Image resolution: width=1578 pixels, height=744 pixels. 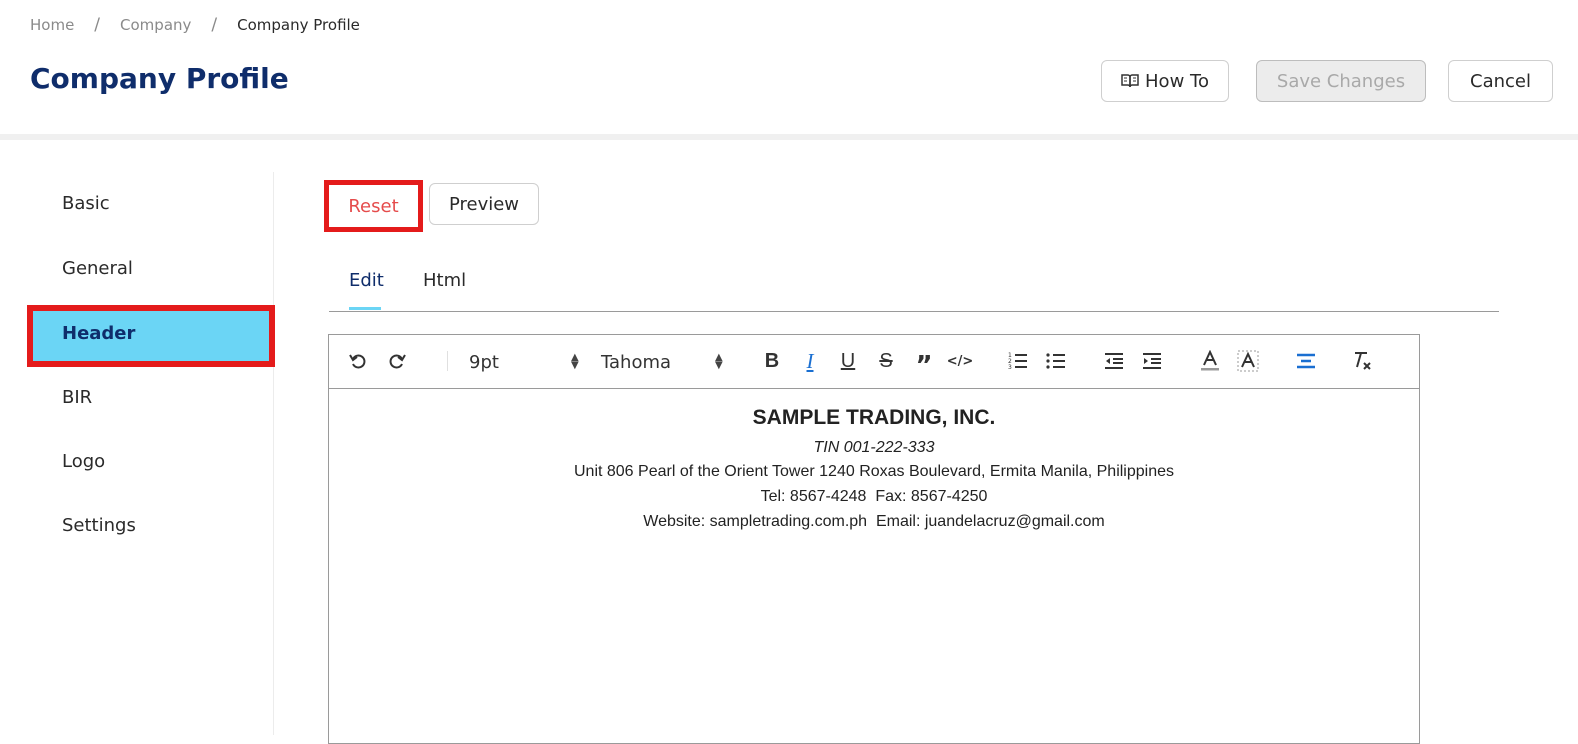 I want to click on font-size-select: 9pt ▲ ▼, so click(x=529, y=362).